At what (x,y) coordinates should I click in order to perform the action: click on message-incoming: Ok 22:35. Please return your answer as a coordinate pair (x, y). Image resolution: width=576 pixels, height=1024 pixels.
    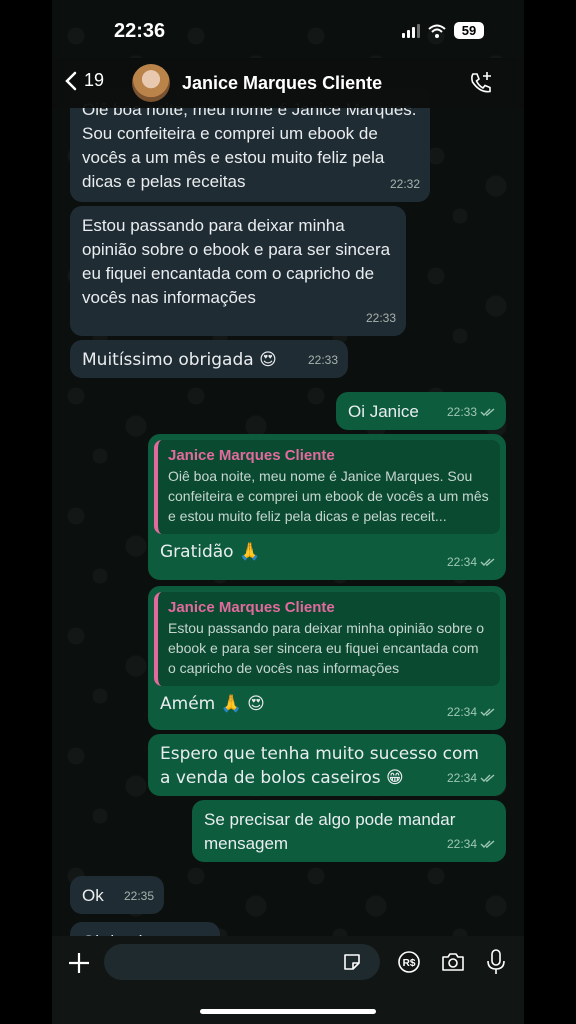
    Looking at the image, I should click on (117, 895).